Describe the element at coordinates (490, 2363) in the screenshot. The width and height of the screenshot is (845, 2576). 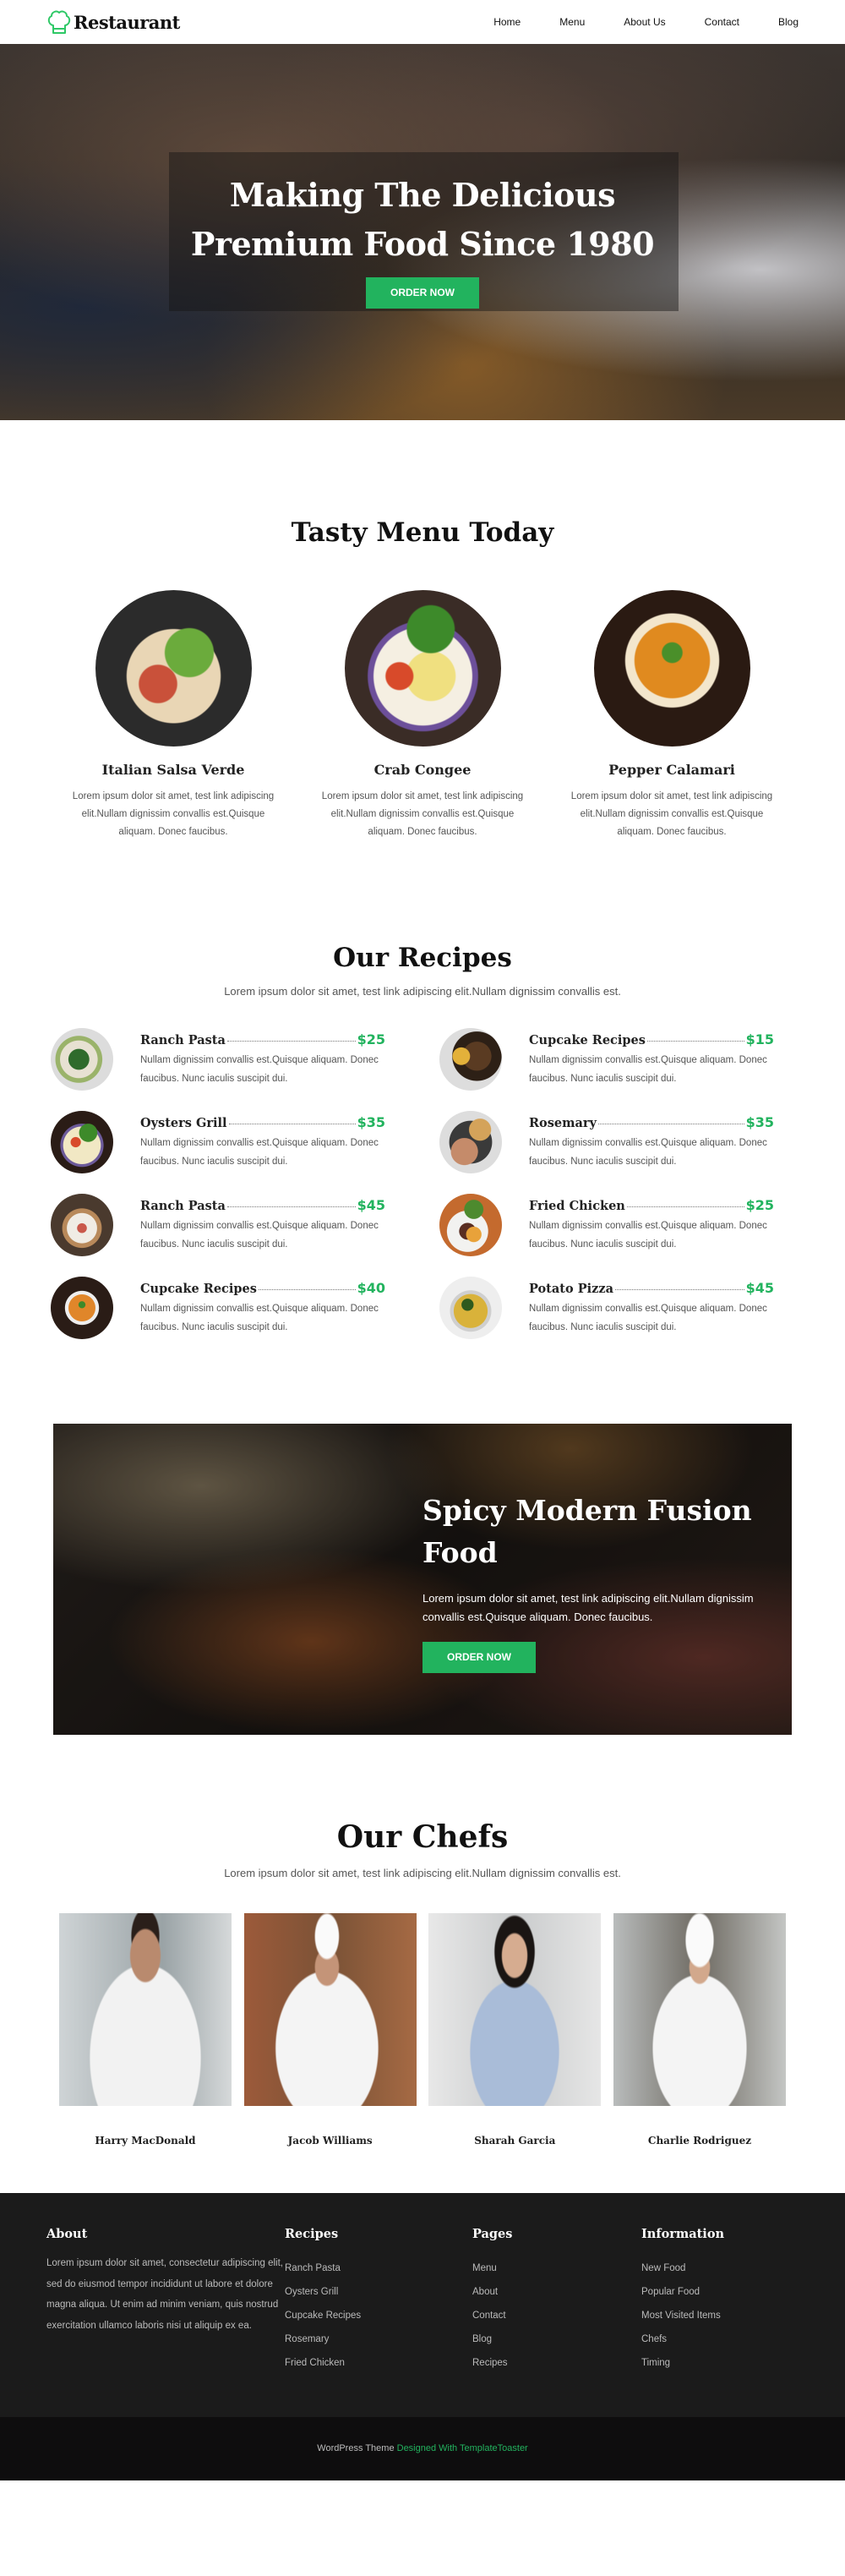
I see `footer-link: Recipes` at that location.